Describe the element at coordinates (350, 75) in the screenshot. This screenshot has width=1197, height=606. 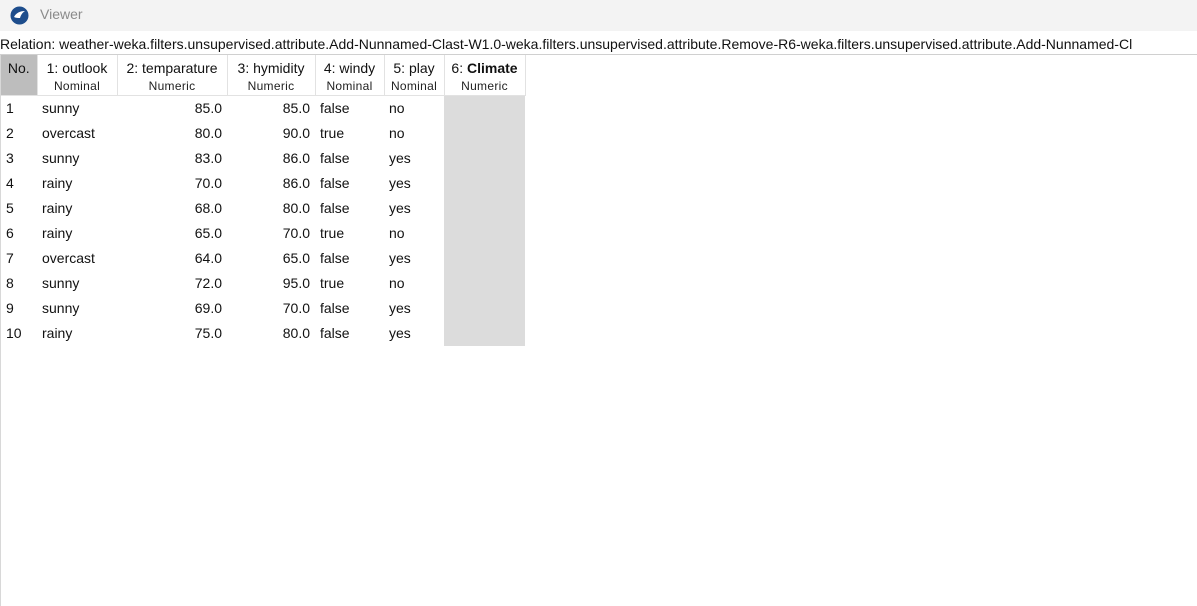
I see `column-header-windy: 4: windy Nominal` at that location.